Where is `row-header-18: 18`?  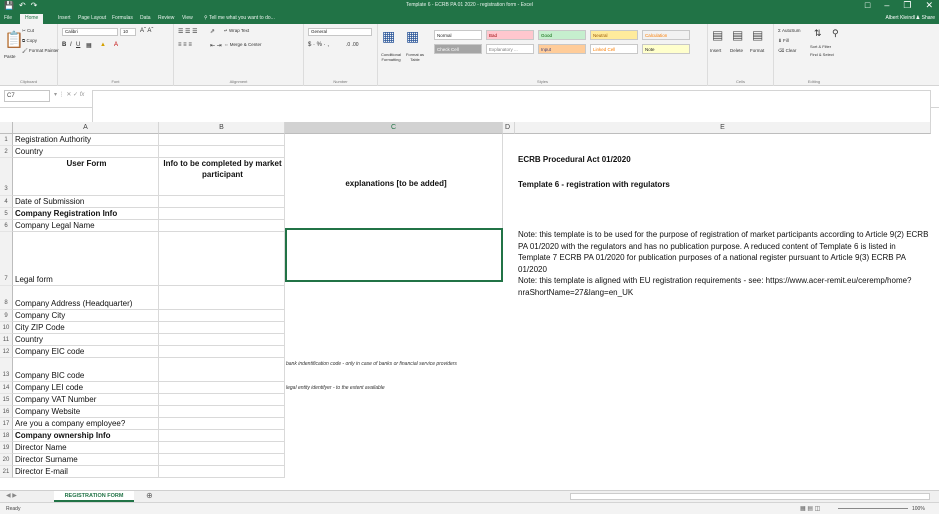
row-header-18: 18 is located at coordinates (6, 436).